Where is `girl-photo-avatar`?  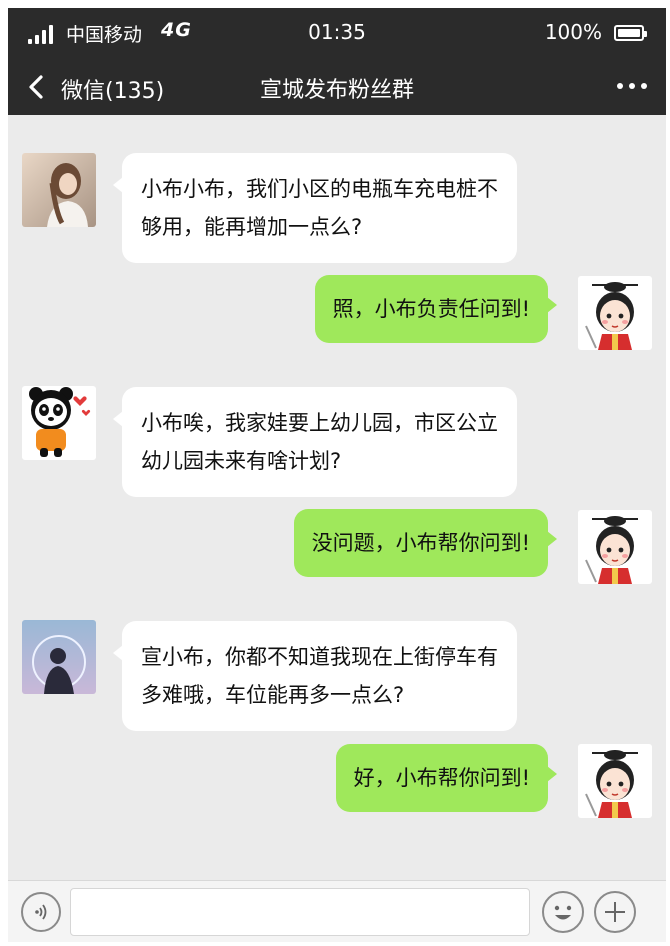
girl-photo-avatar is located at coordinates (59, 190).